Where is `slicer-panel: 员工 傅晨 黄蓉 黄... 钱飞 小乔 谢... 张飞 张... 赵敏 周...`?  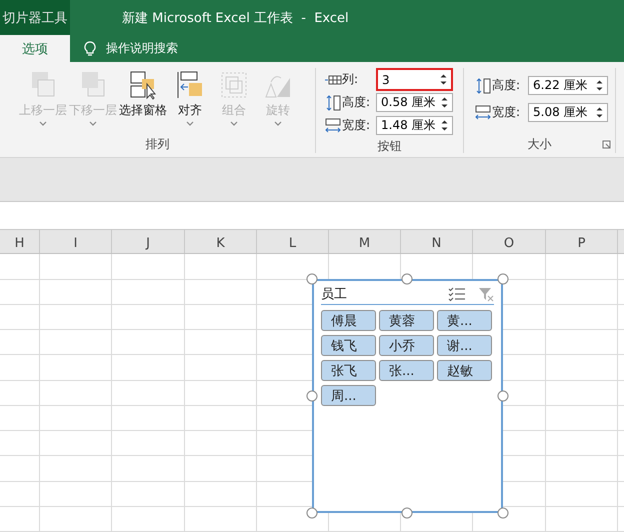
slicer-panel: 员工 傅晨 黄蓉 黄... 钱飞 小乔 谢... 张飞 张... 赵敏 周... is located at coordinates (407, 396).